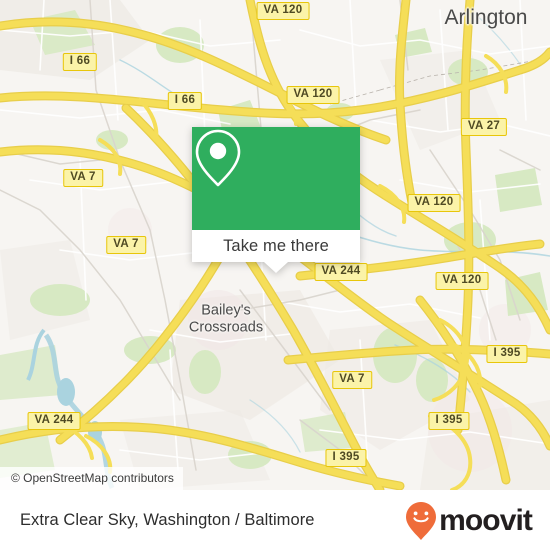  What do you see at coordinates (167, 520) in the screenshot?
I see `footer-title: Extra Clear Sky, Washington / Baltimore` at bounding box center [167, 520].